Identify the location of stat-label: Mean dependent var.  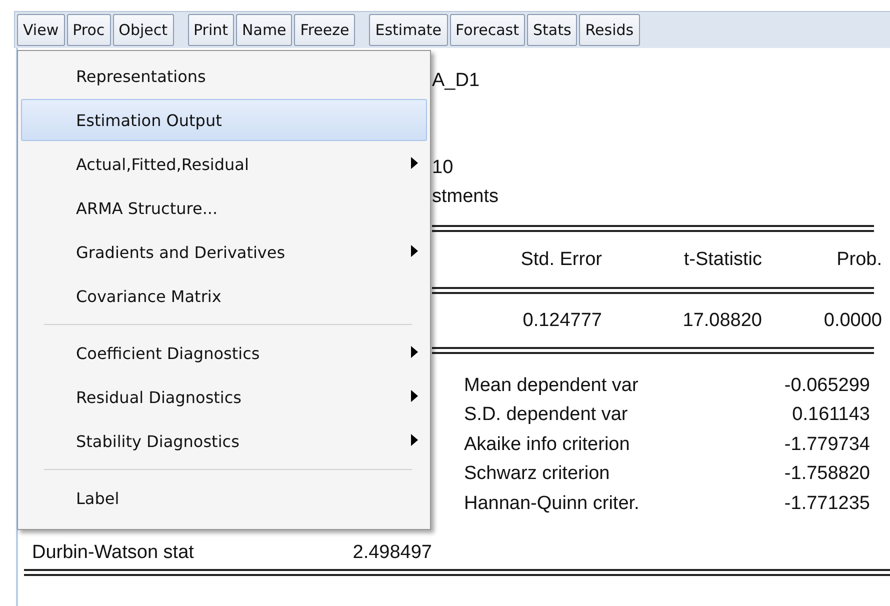
(552, 385).